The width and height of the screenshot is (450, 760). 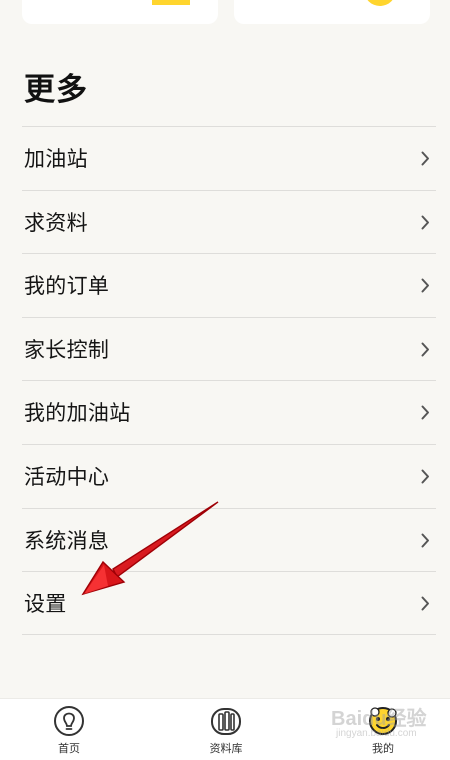 I want to click on yellow-square-icon, so click(x=171, y=2).